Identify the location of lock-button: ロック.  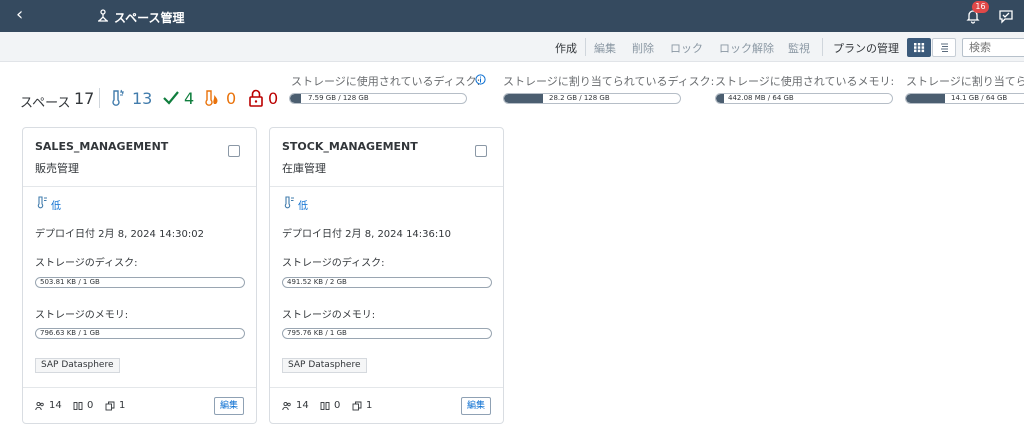
(686, 48).